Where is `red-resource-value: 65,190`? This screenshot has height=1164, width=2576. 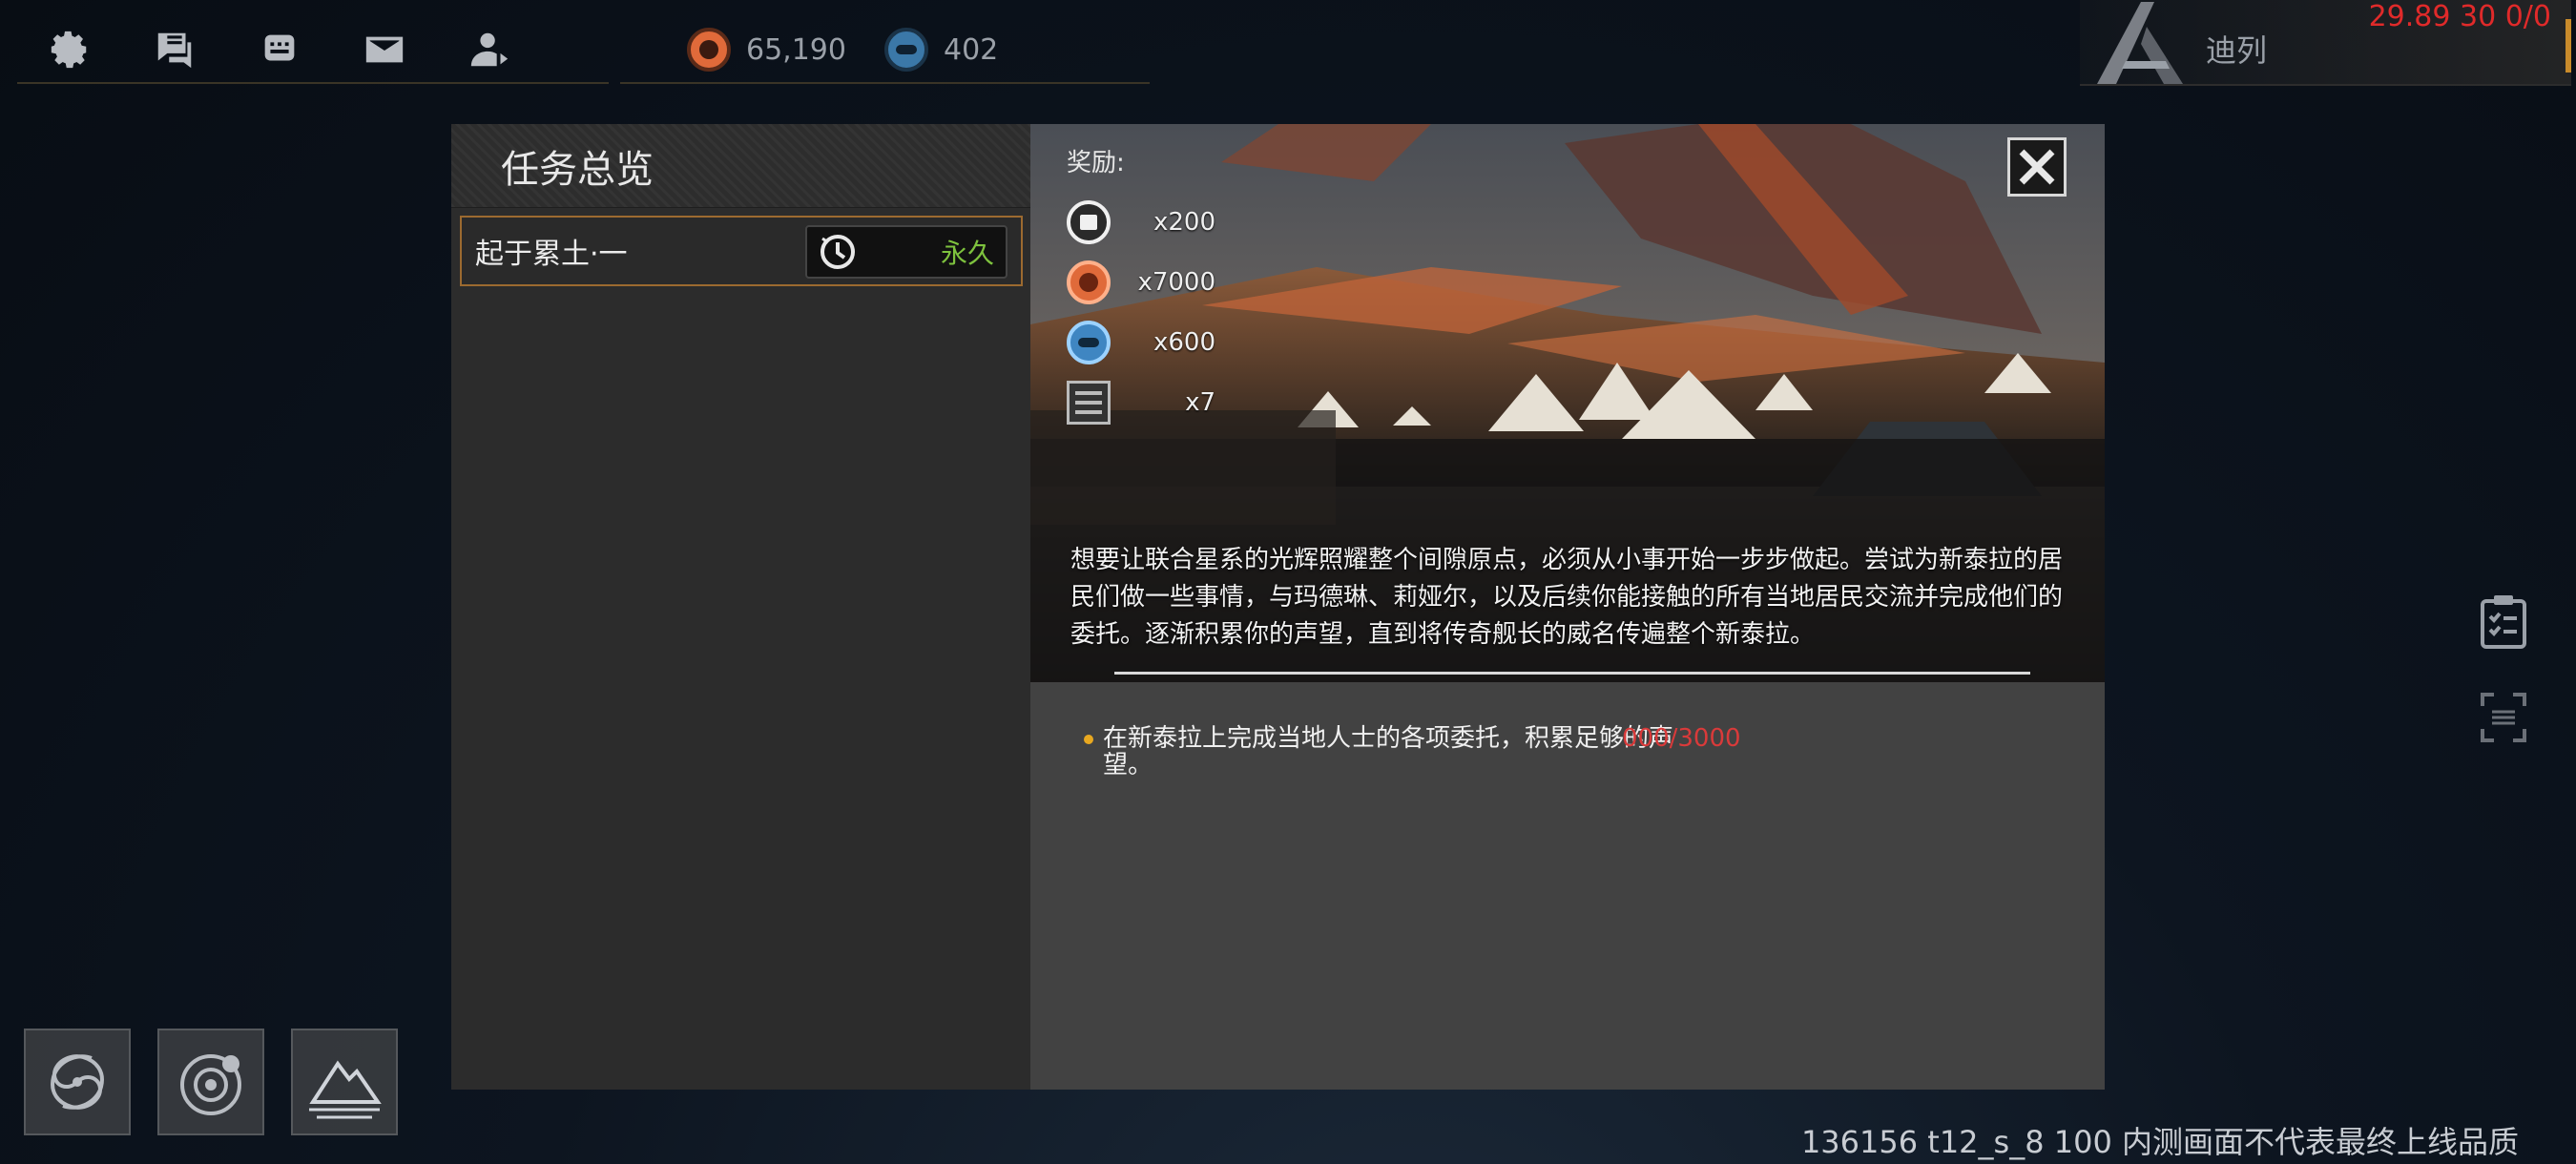 red-resource-value: 65,190 is located at coordinates (796, 49).